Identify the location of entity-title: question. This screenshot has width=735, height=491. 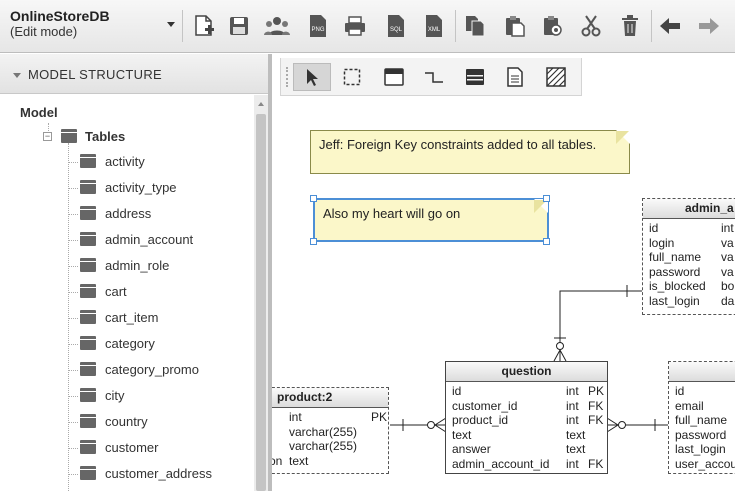
(526, 372).